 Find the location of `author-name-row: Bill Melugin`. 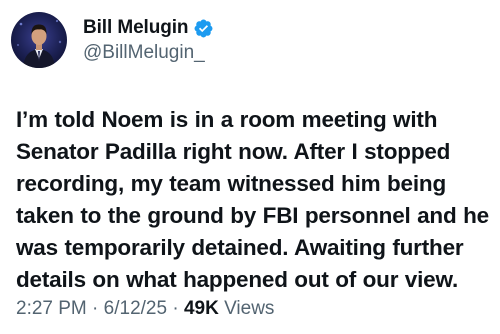

author-name-row: Bill Melugin is located at coordinates (148, 28).